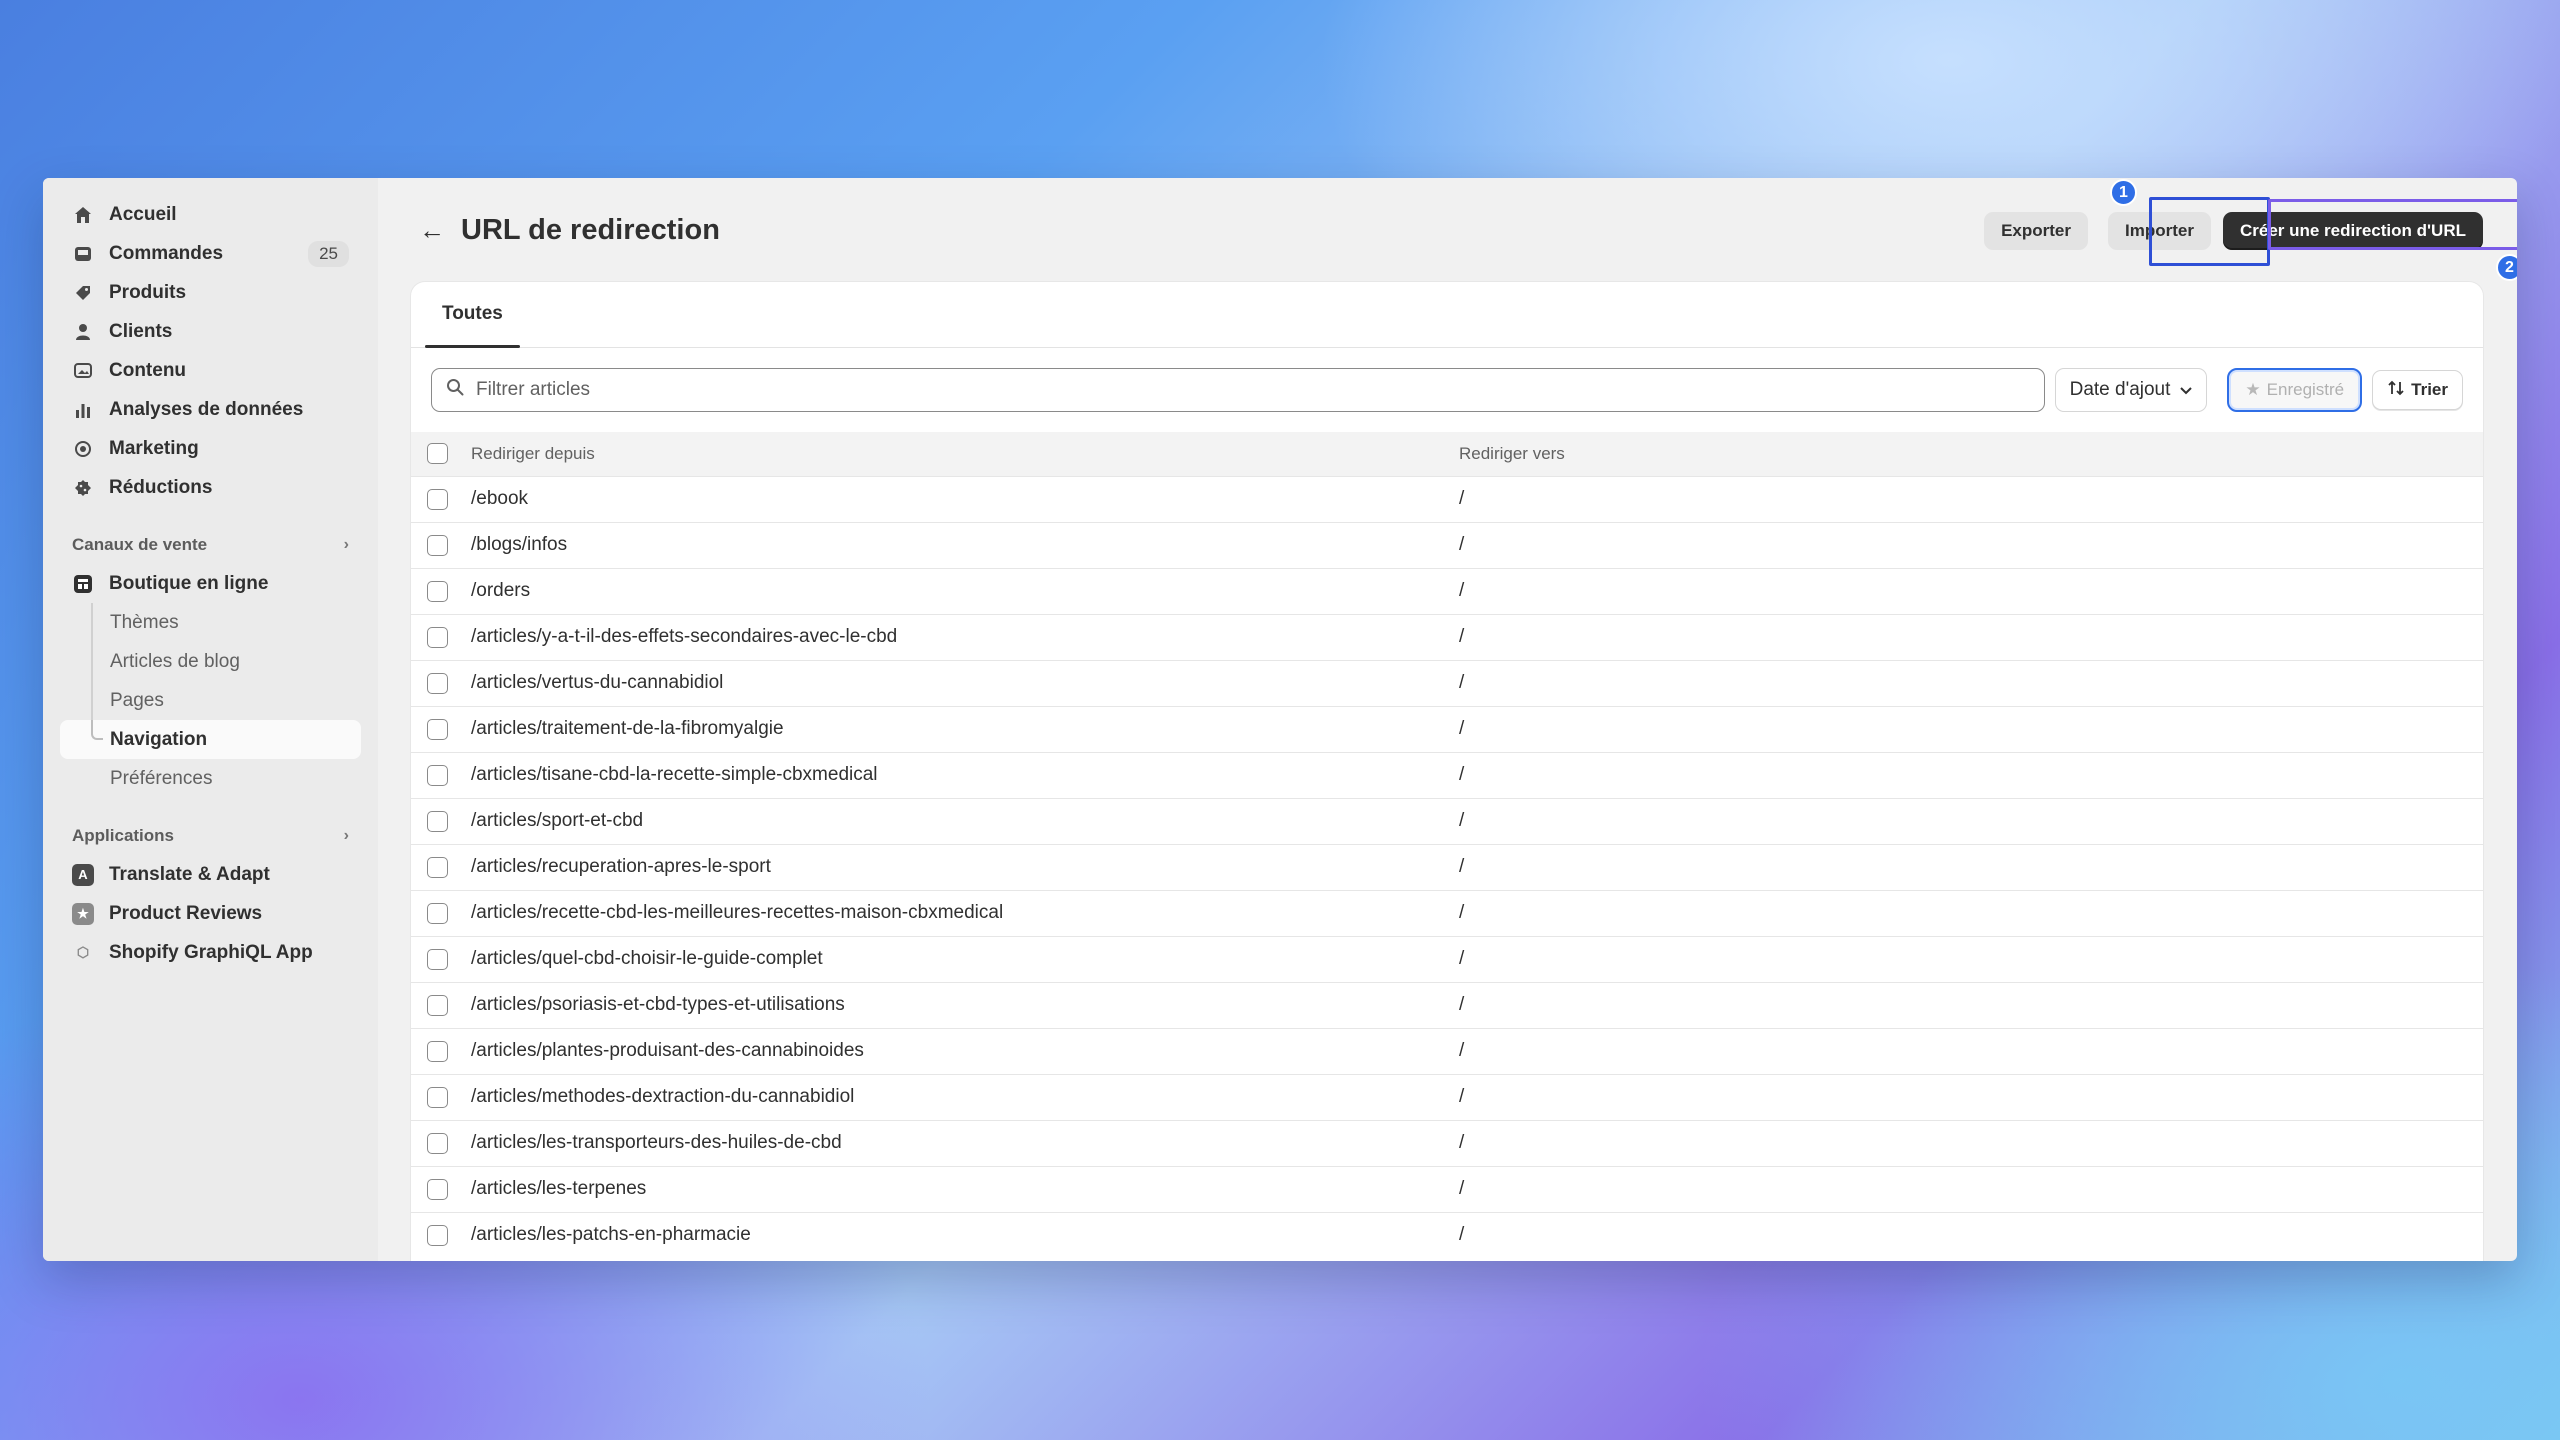 This screenshot has width=2560, height=1440. Describe the element at coordinates (1447, 729) in the screenshot. I see `table-row: /articles/traitement-de-la-fibromyalgie /` at that location.